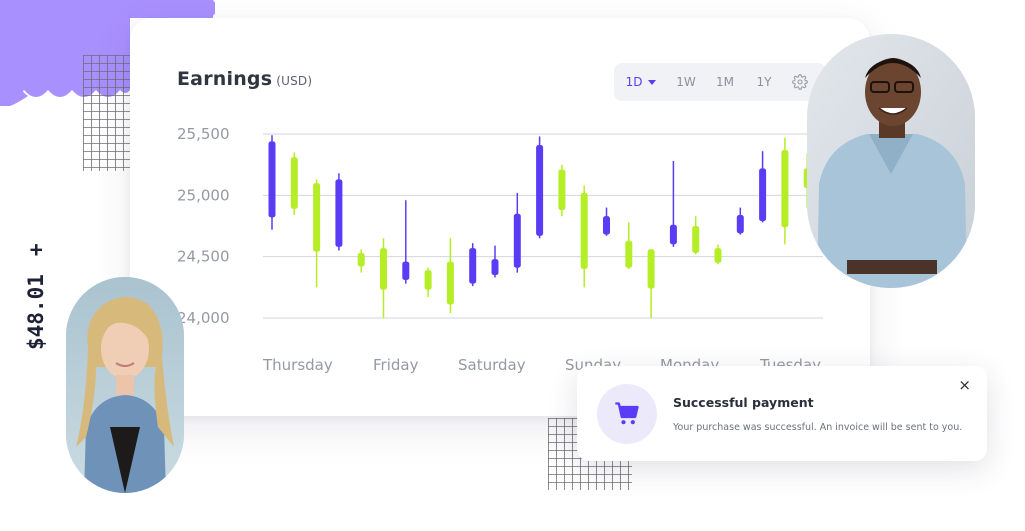 This screenshot has height=531, width=1025. What do you see at coordinates (203, 257) in the screenshot?
I see `y-tick-label: 24,500` at bounding box center [203, 257].